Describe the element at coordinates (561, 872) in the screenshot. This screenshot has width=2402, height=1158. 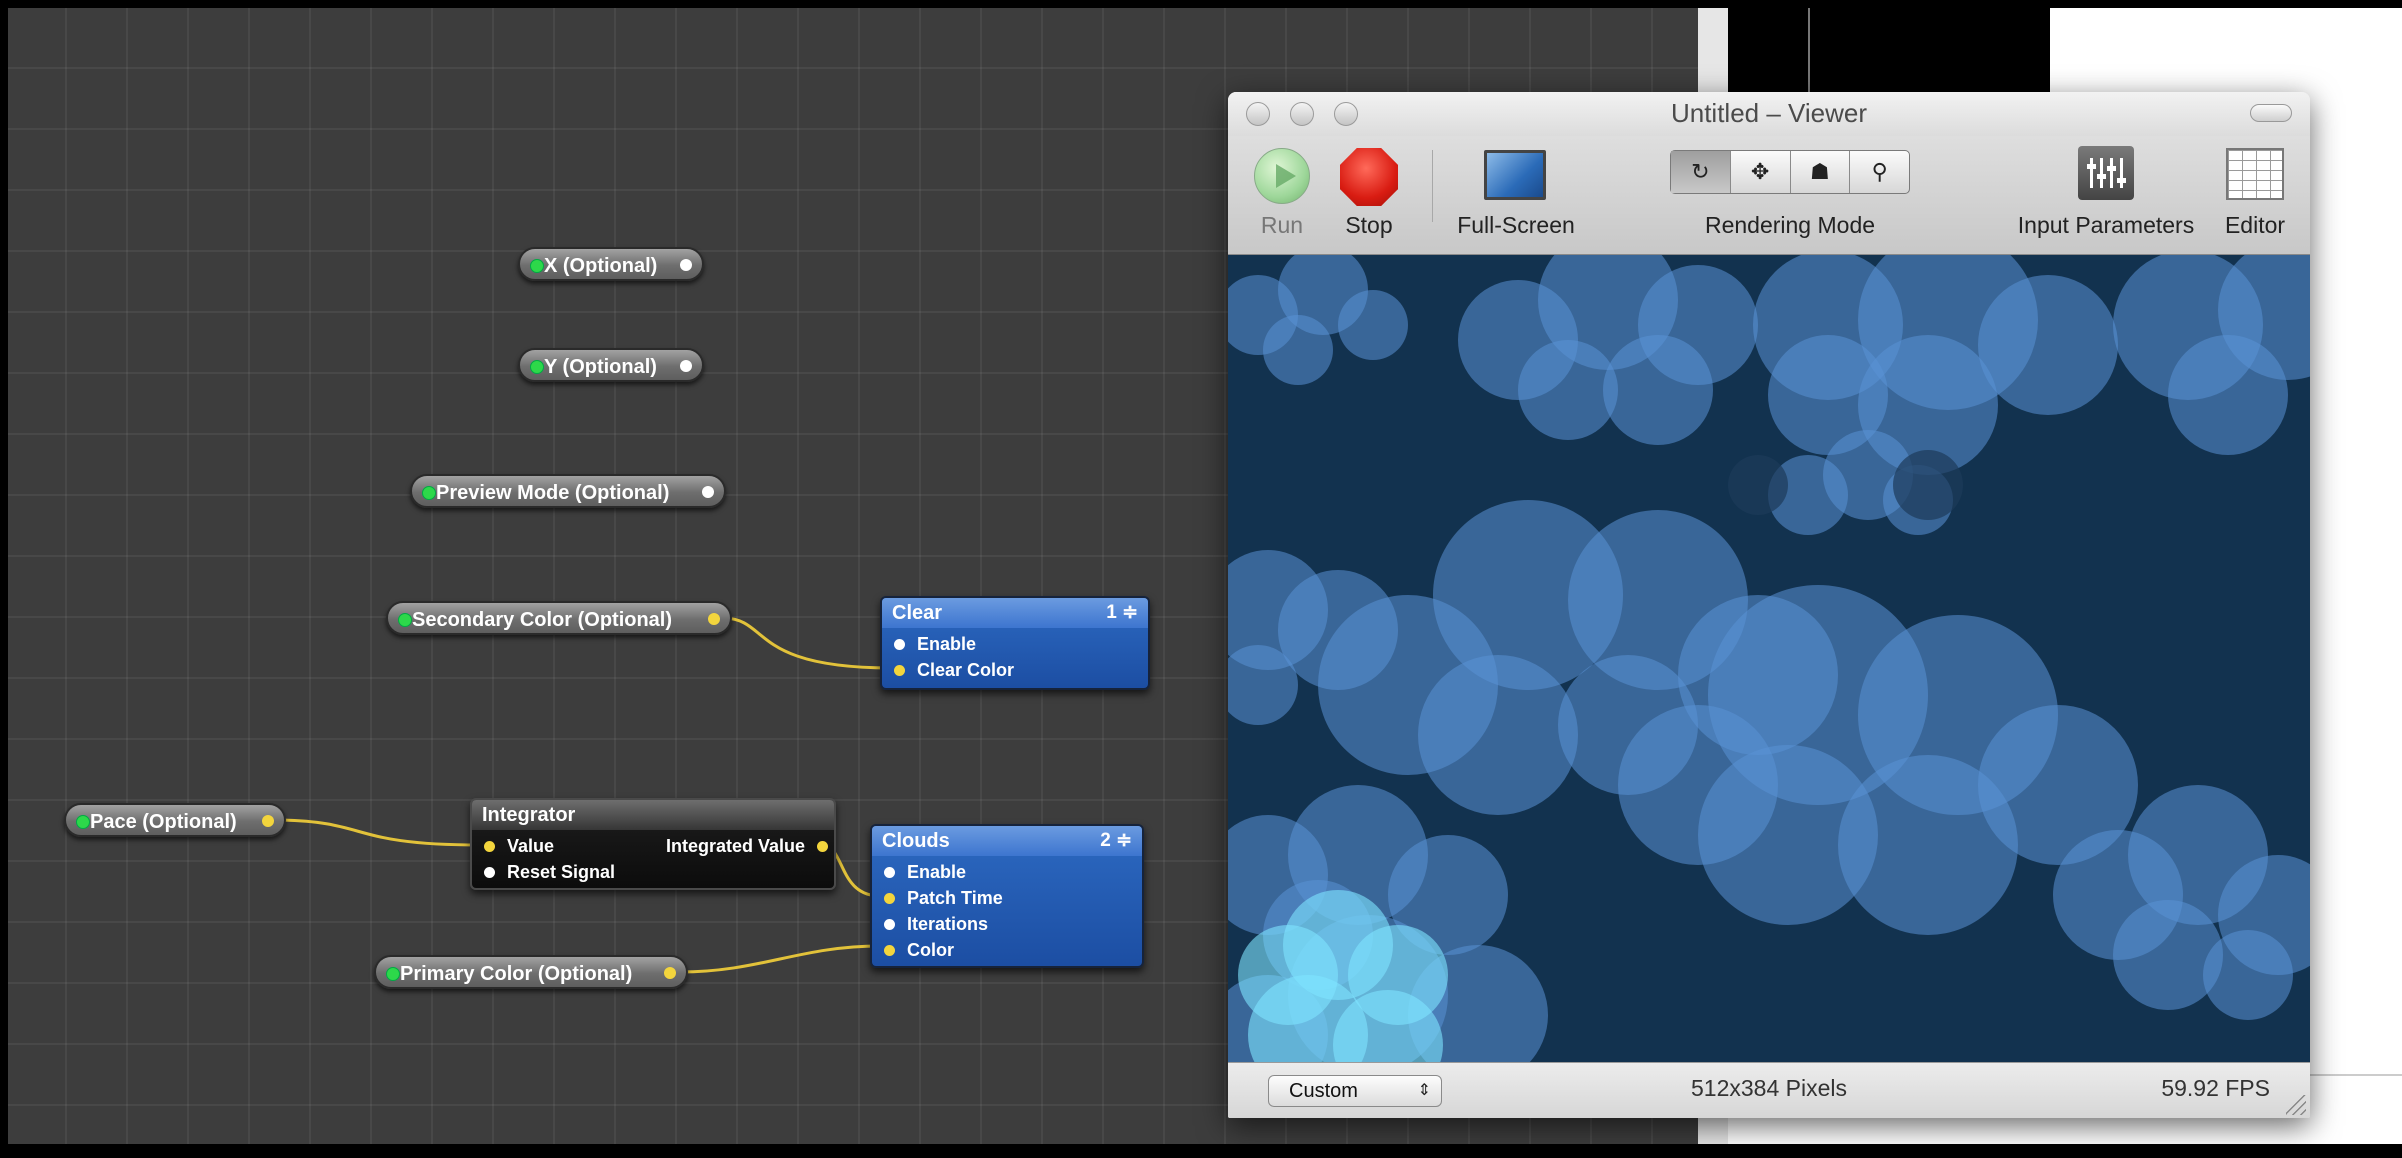
I see `port-label: Reset Signal` at that location.